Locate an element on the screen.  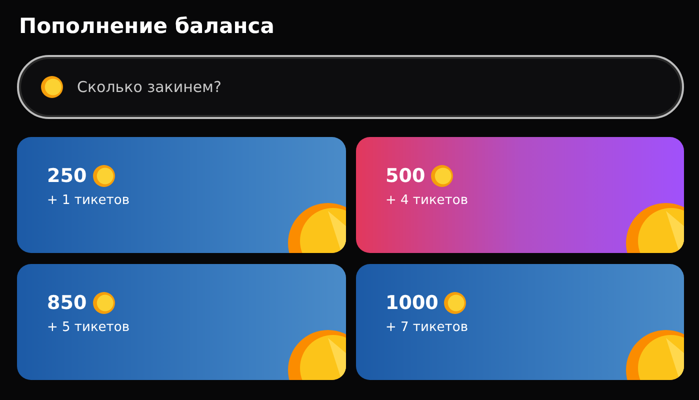
page-title: Пополнение баланса is located at coordinates (147, 26).